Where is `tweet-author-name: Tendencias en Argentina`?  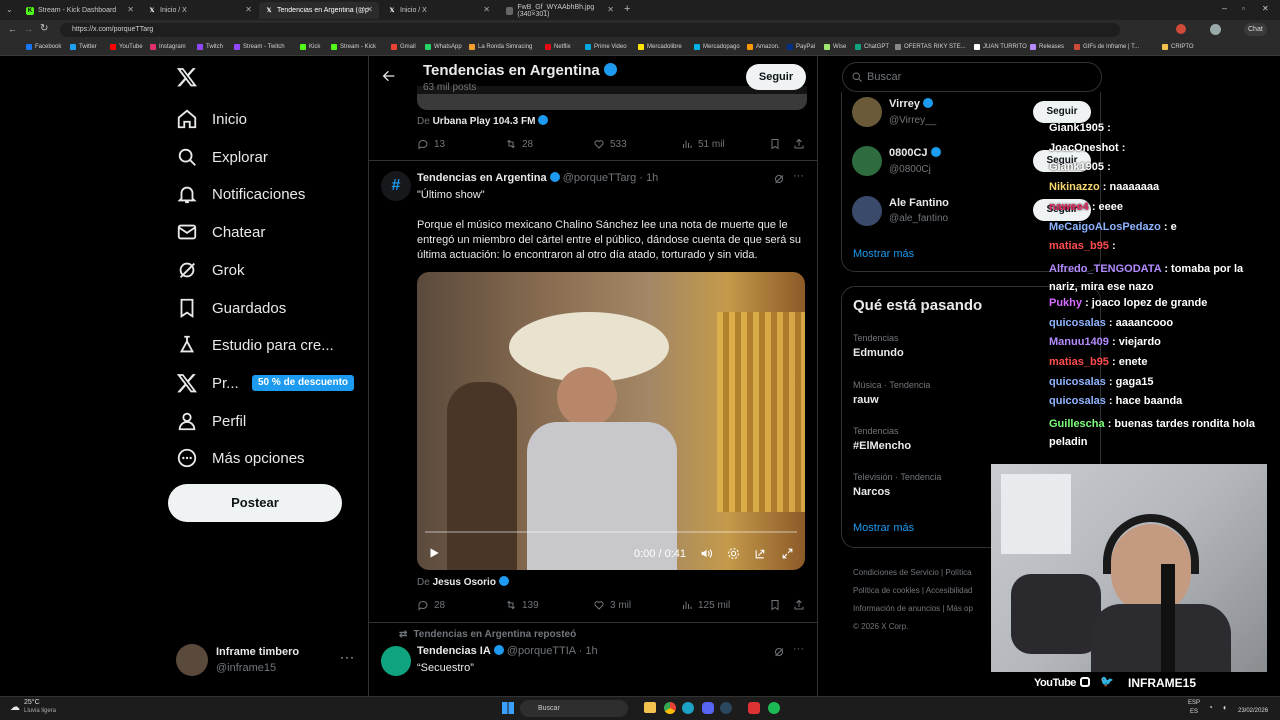
tweet-author-name: Tendencias en Argentina is located at coordinates (482, 178).